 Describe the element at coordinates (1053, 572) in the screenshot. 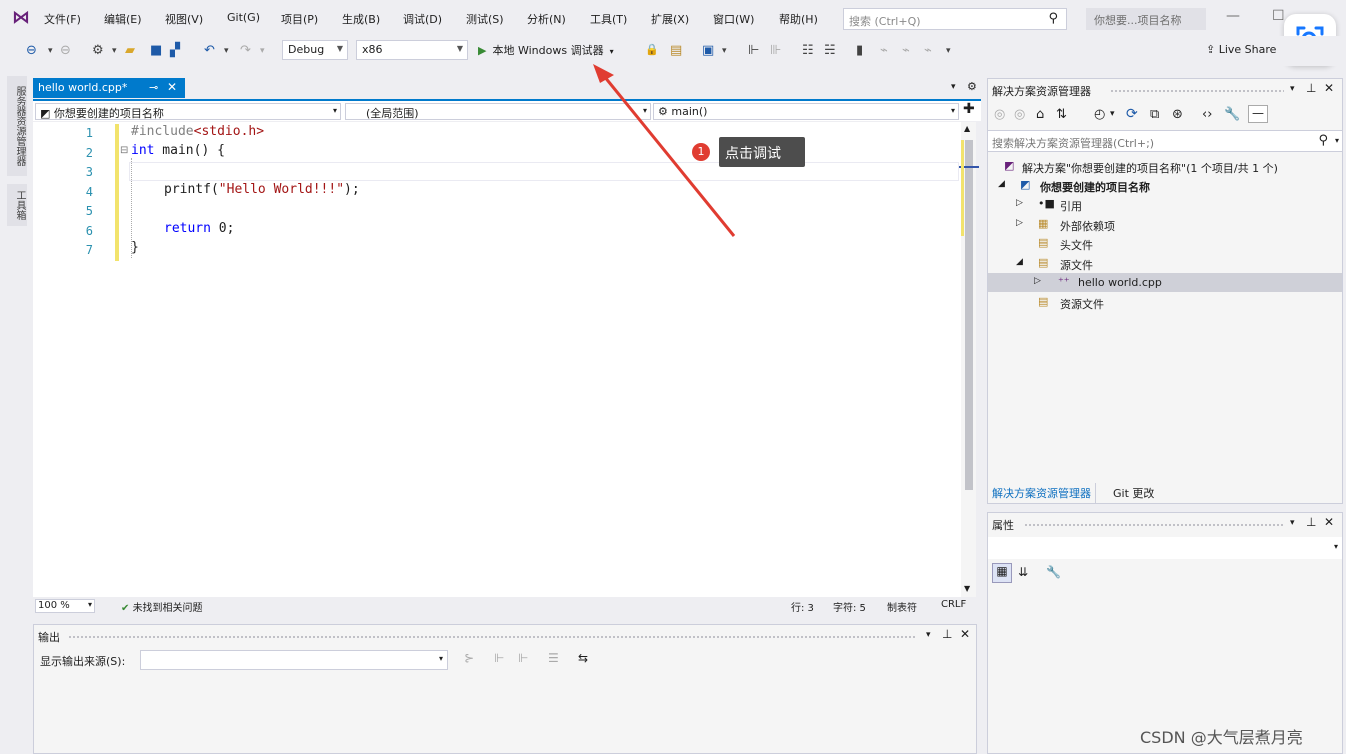

I see `property-pages-wrench-icon: 🔧` at that location.